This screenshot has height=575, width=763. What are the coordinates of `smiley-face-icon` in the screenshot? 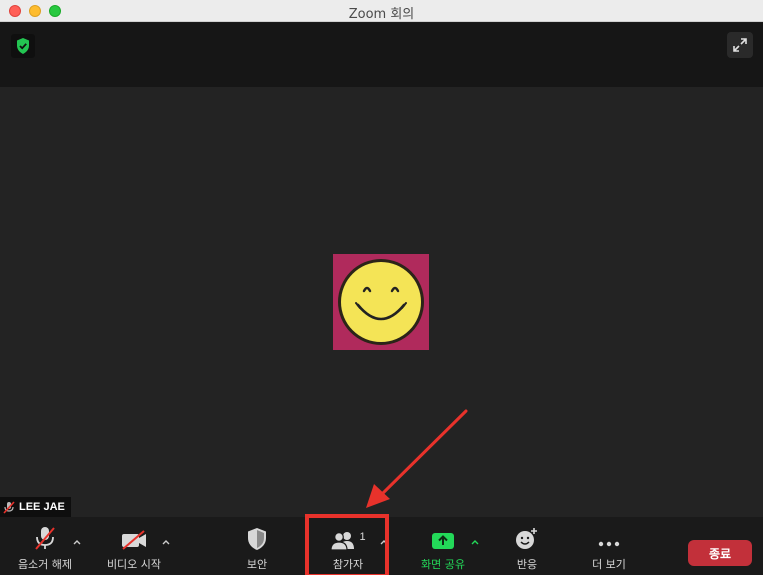 It's located at (381, 302).